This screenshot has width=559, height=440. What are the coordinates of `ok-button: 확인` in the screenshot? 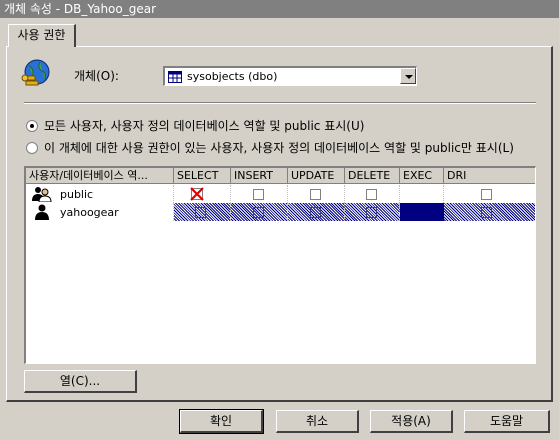 It's located at (221, 421).